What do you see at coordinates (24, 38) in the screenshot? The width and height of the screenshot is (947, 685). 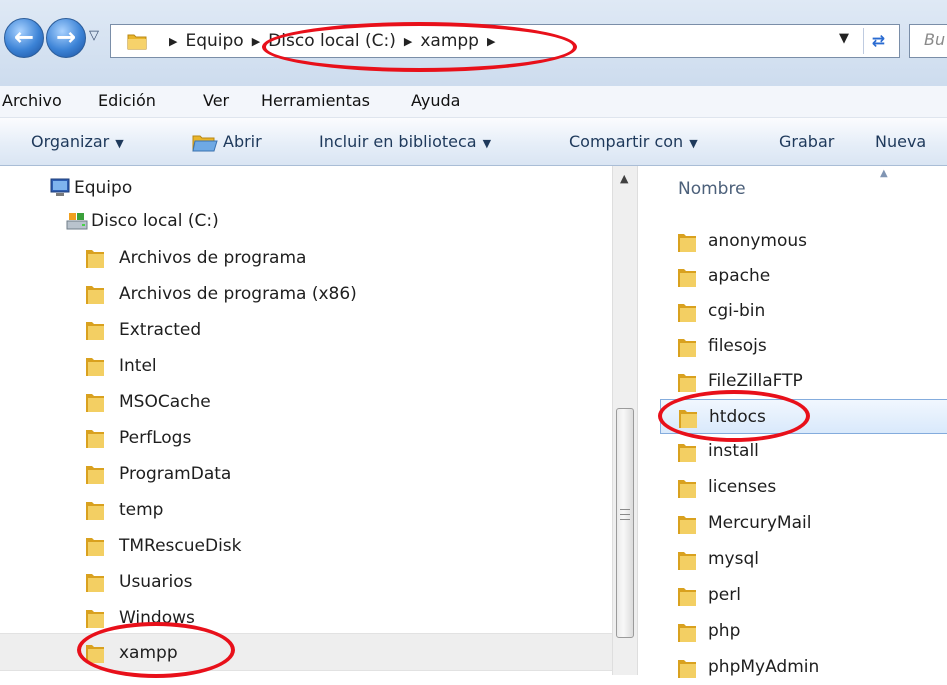 I see `back-button: ←` at bounding box center [24, 38].